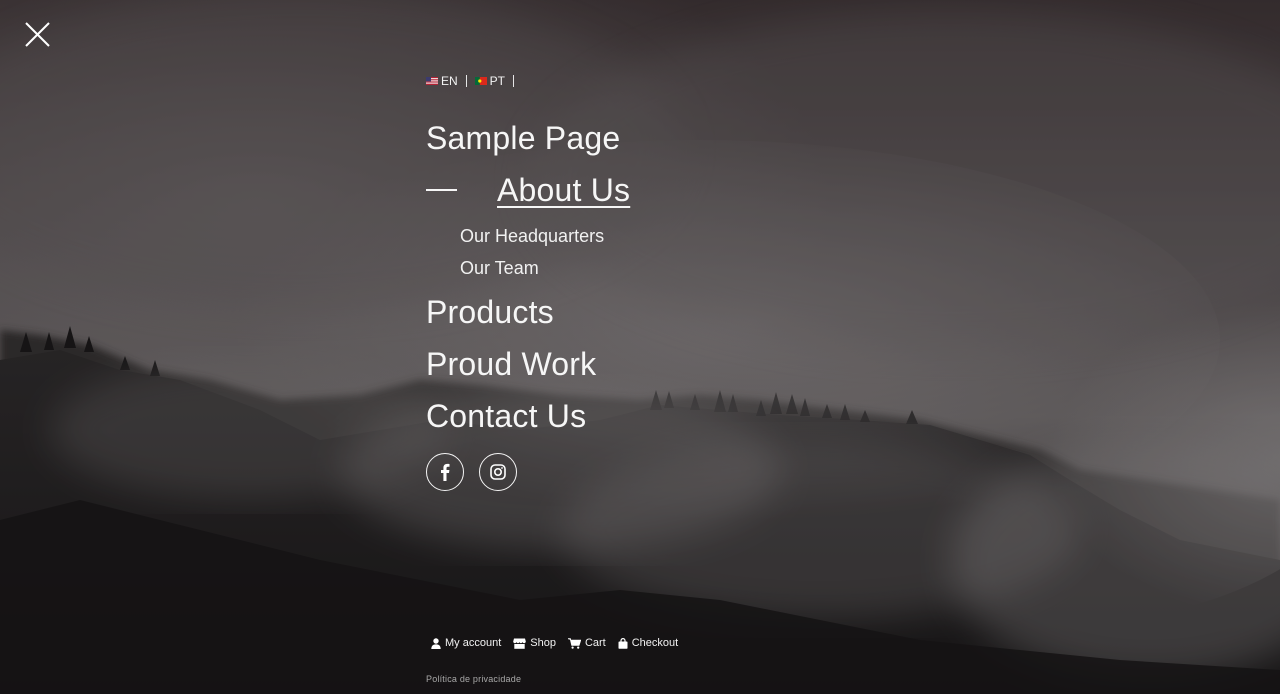  I want to click on facebook-icon, so click(445, 472).